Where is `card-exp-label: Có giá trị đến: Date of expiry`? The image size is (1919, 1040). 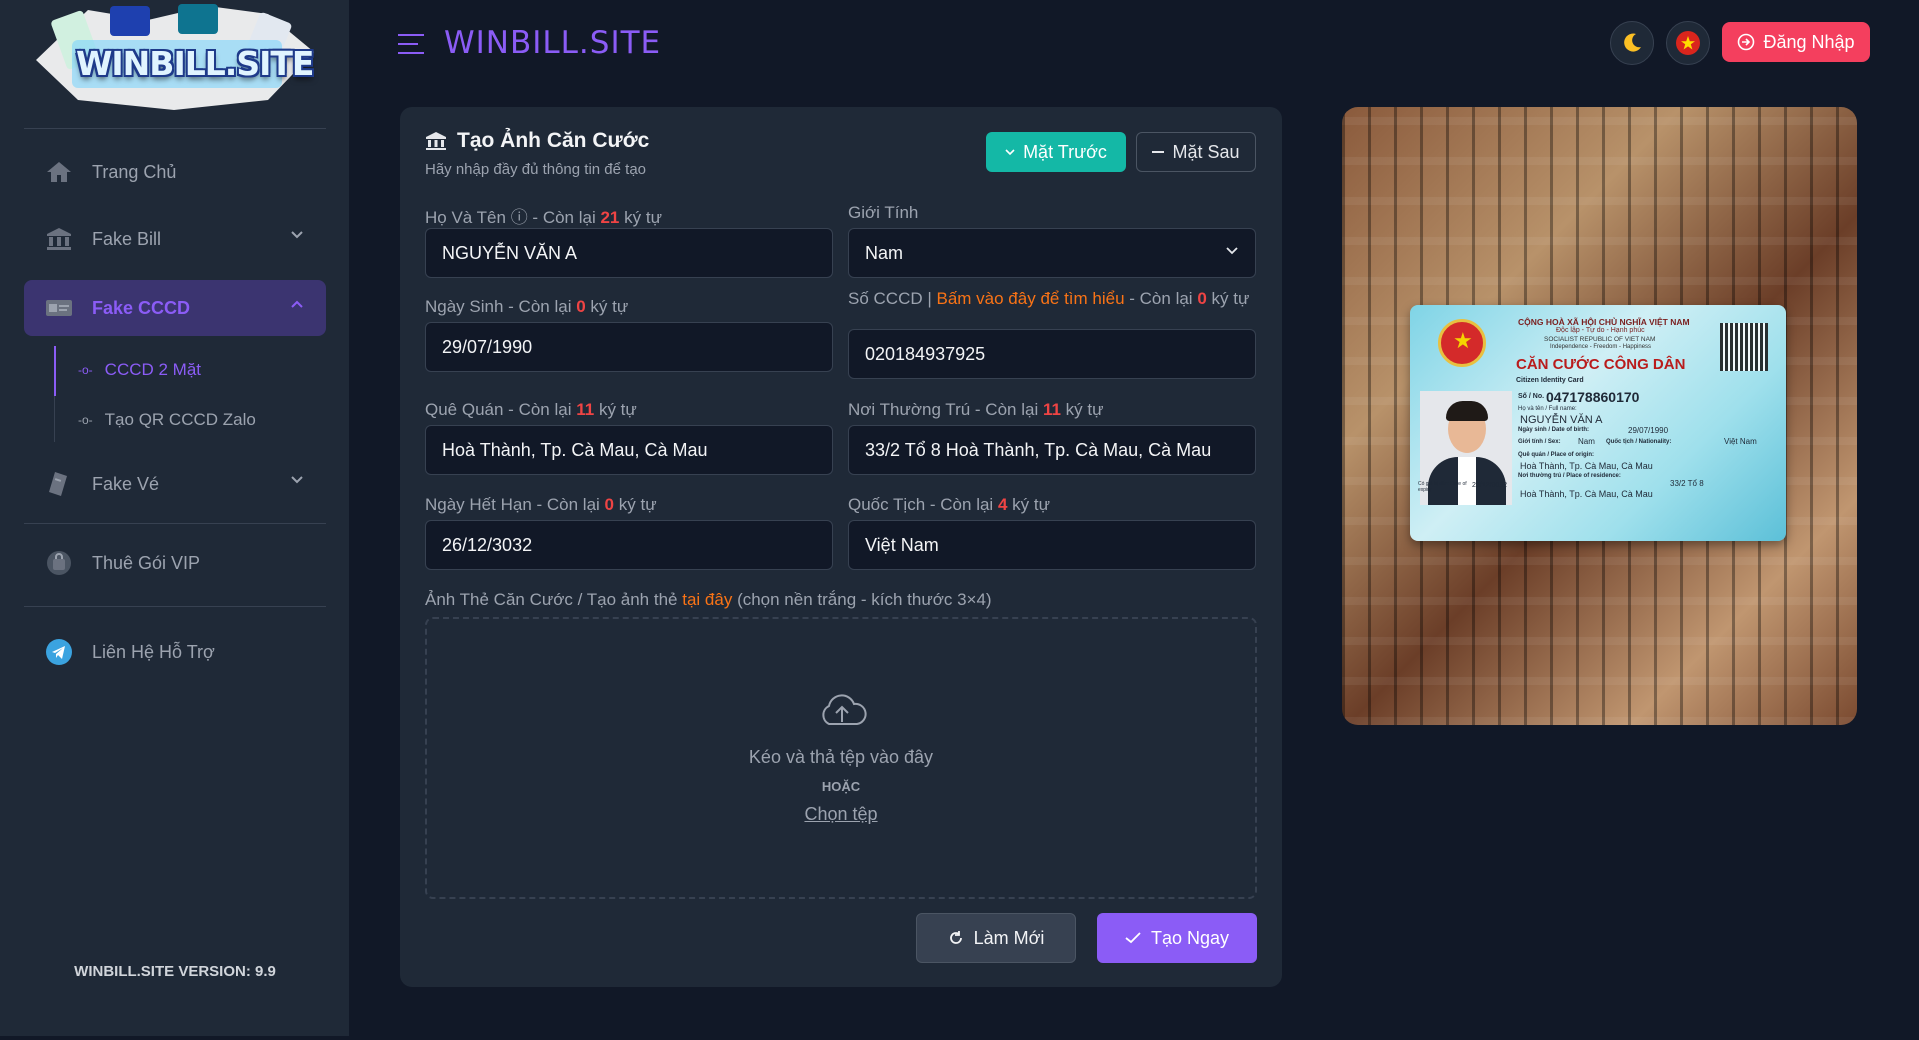 card-exp-label: Có giá trị đến: Date of expiry is located at coordinates (1442, 487).